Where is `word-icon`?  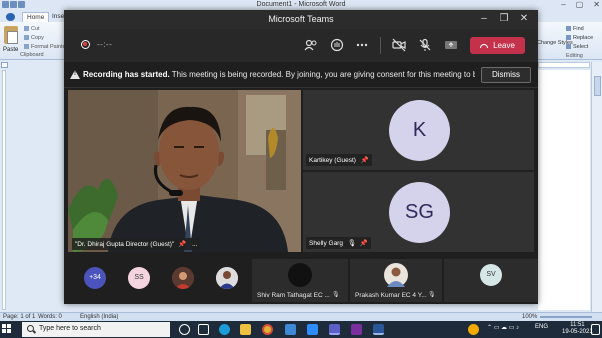
word-icon is located at coordinates (378, 329).